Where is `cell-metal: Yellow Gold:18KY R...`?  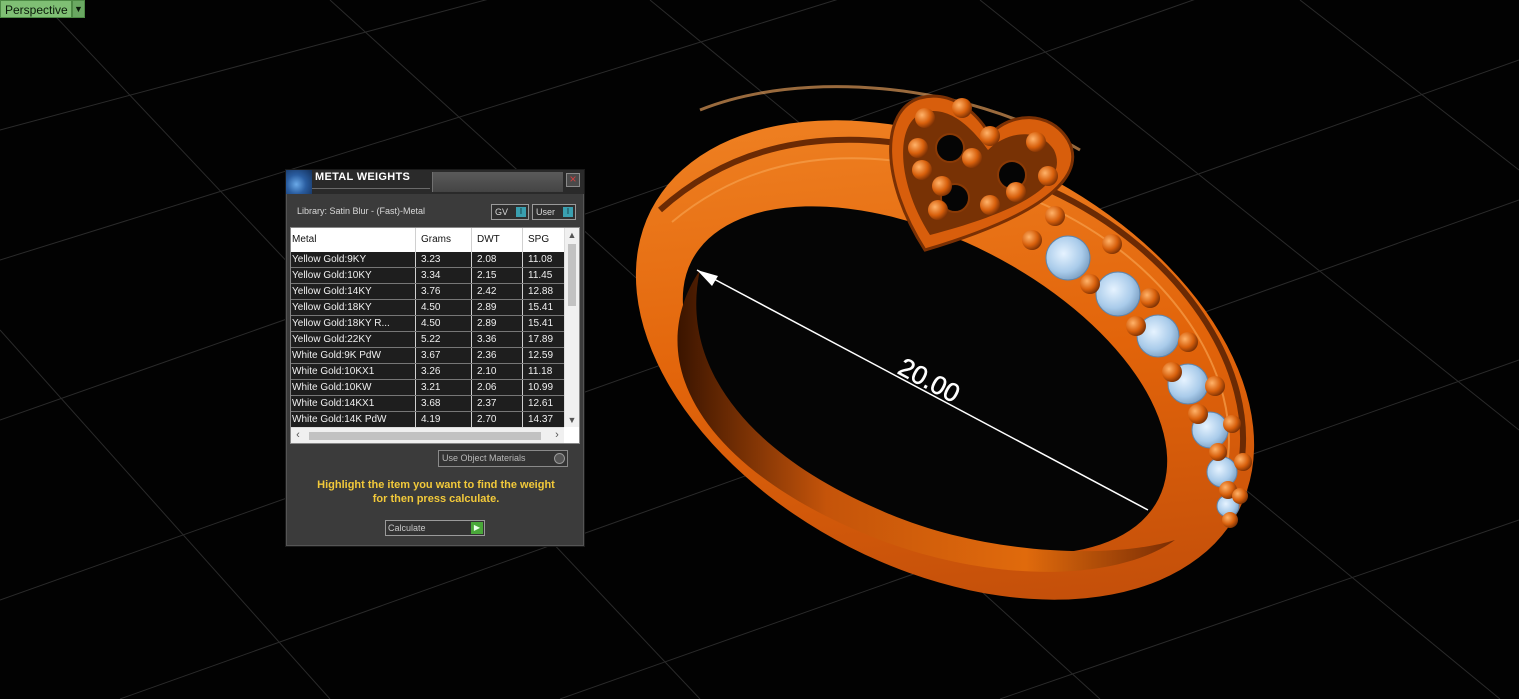
cell-metal: Yellow Gold:18KY R... is located at coordinates (353, 323).